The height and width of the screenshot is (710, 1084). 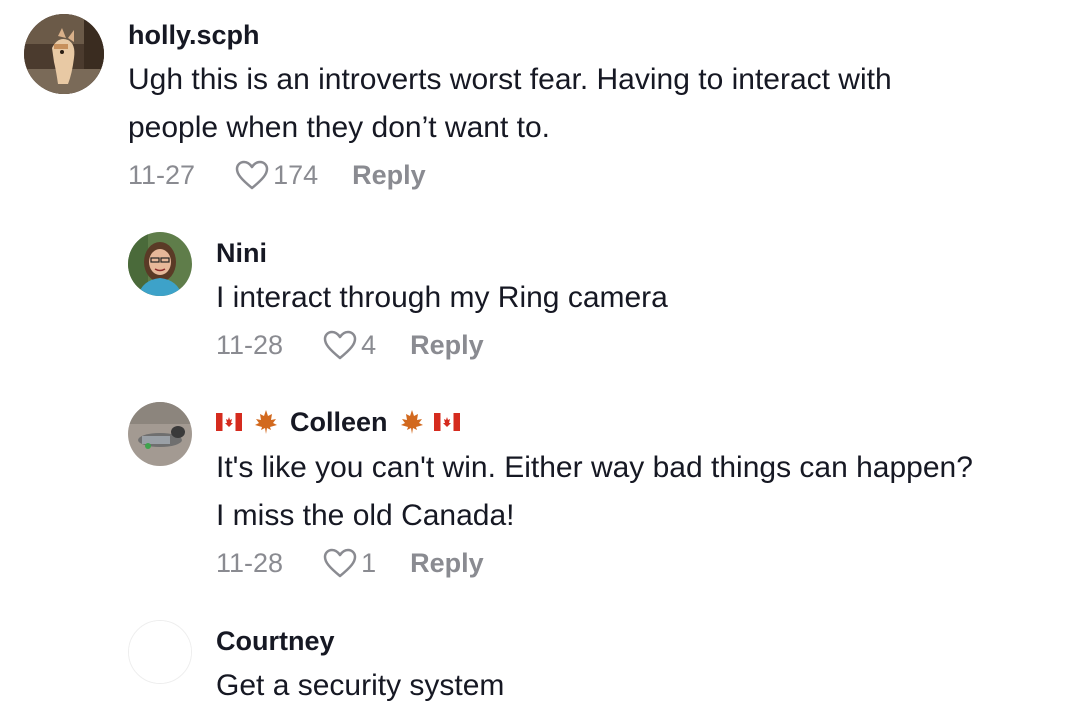 I want to click on comment-username: Courtney, so click(x=275, y=641).